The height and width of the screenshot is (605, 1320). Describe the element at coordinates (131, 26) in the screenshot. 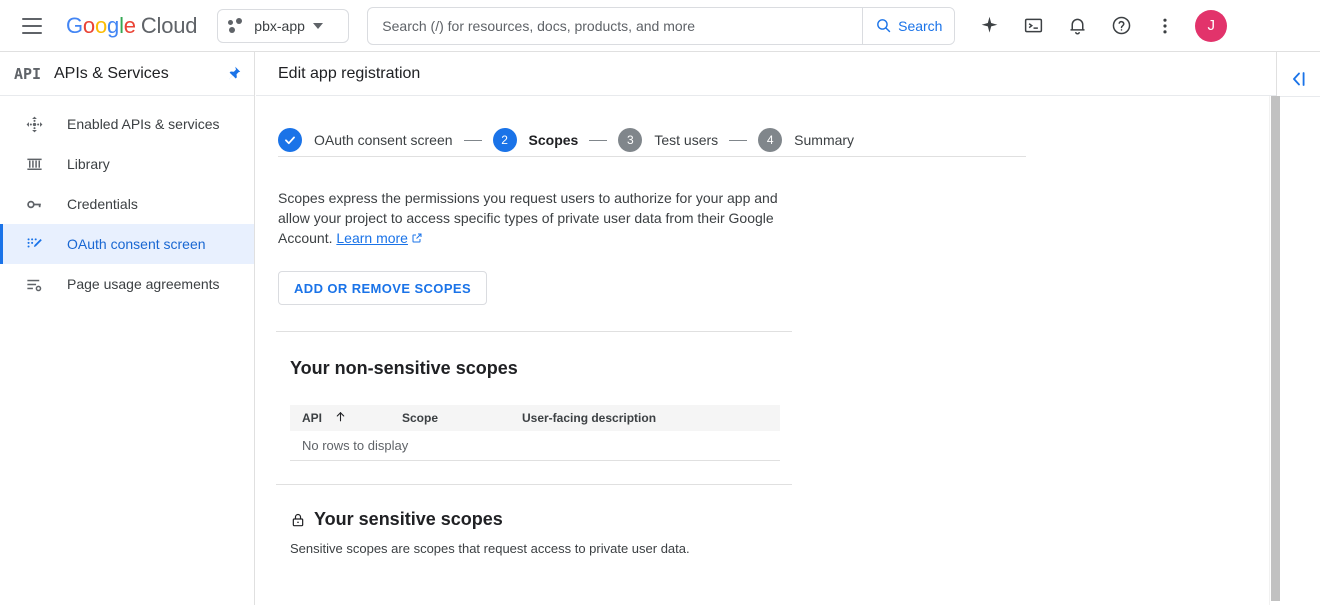

I see `google-cloud-logo: Google Cloud` at that location.